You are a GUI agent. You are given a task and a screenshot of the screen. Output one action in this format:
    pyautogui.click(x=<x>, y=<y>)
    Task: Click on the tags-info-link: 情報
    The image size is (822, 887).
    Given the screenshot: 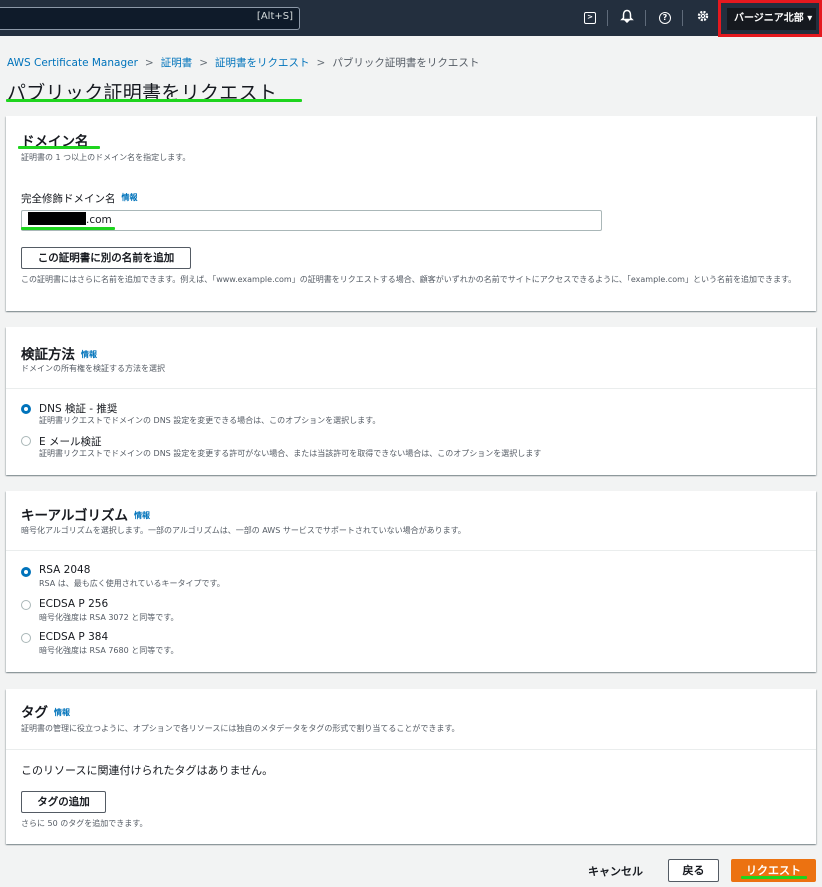 What is the action you would take?
    pyautogui.click(x=62, y=712)
    